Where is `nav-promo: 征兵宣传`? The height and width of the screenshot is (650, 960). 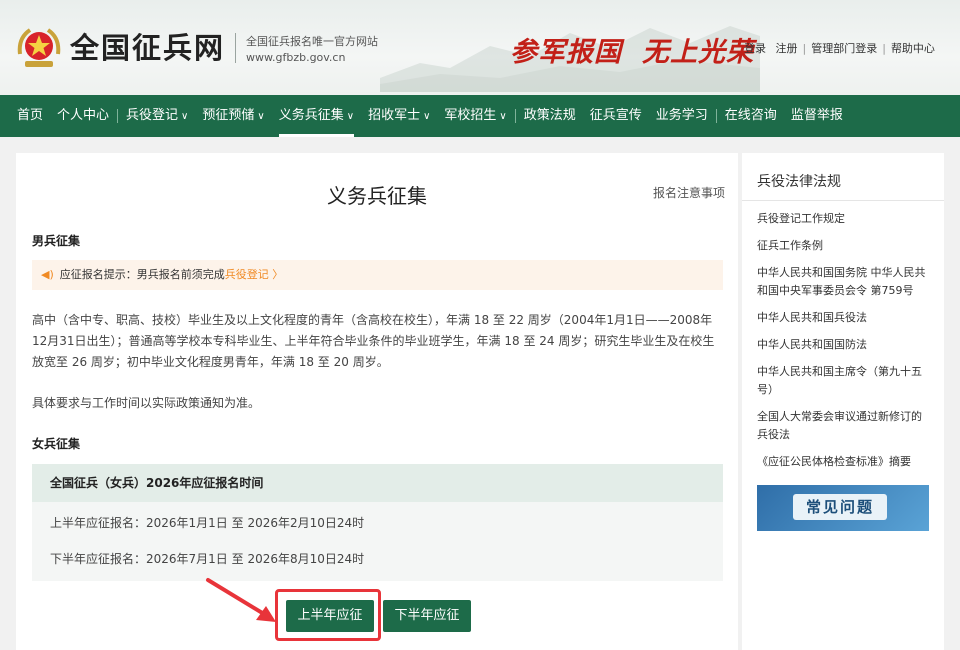 nav-promo: 征兵宣传 is located at coordinates (616, 116).